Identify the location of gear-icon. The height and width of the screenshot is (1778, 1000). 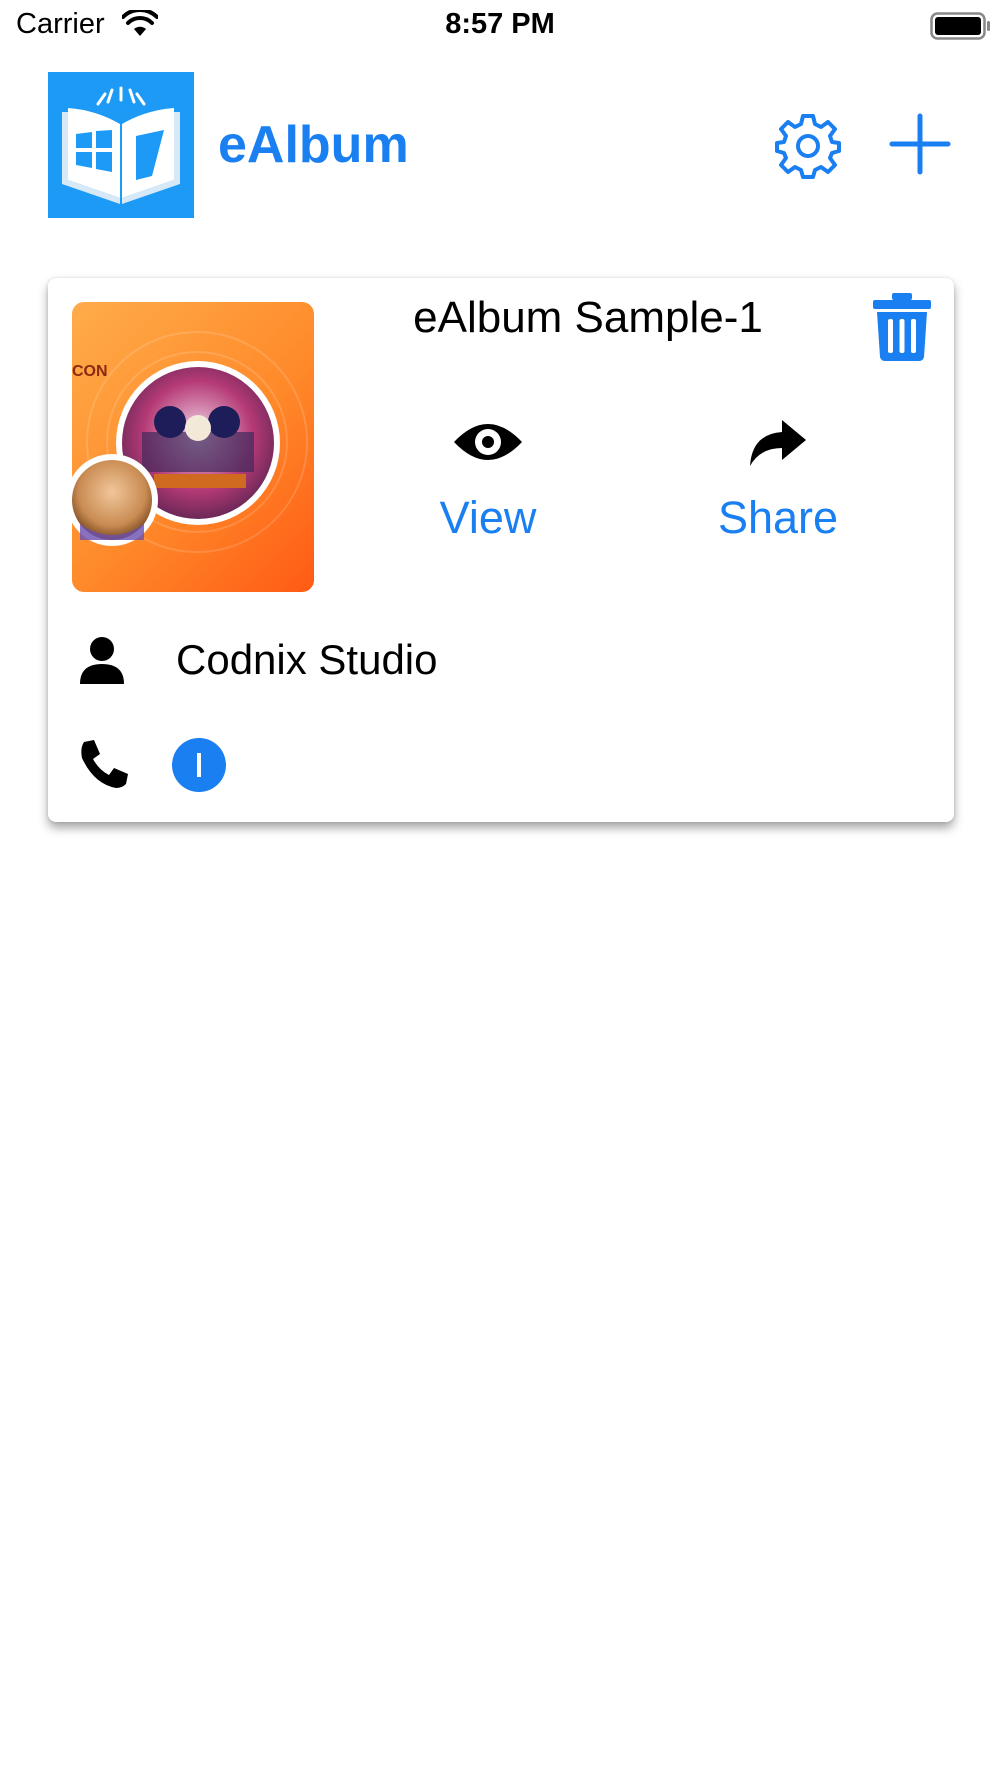
(808, 146).